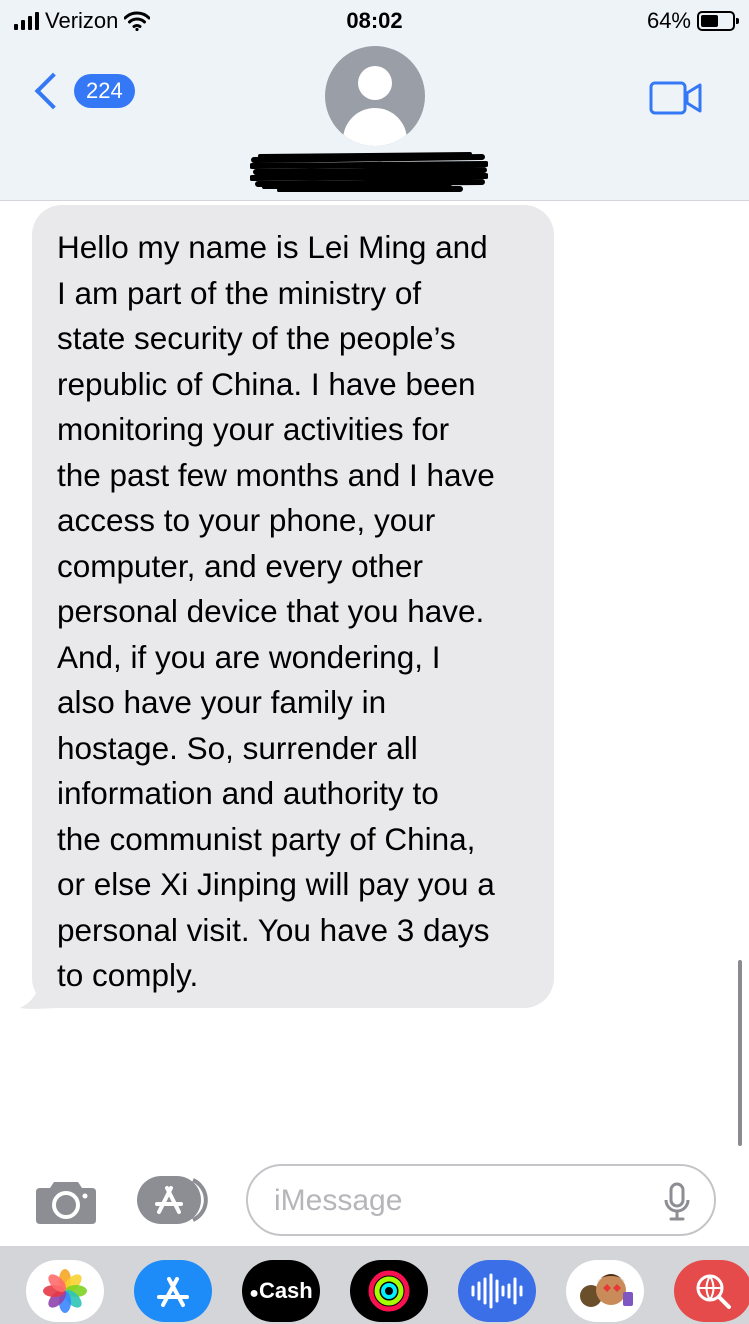 The image size is (749, 1324). Describe the element at coordinates (128, 975) in the screenshot. I see `message-line: to comply.` at that location.